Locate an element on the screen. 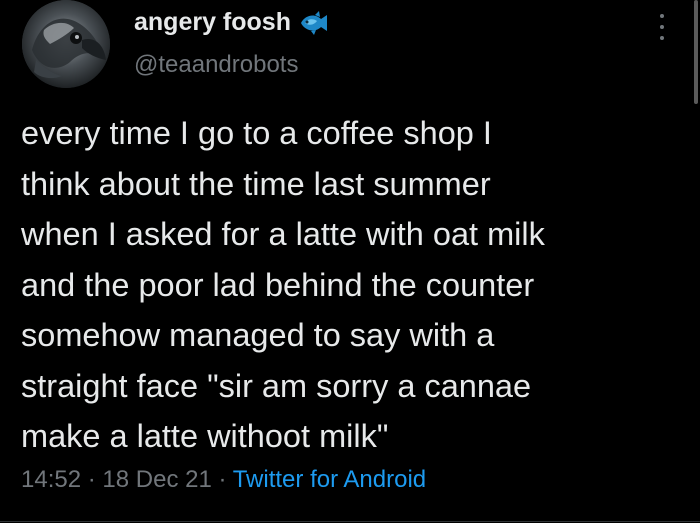 Image resolution: width=700 pixels, height=523 pixels. betta-fish-avatar-icon is located at coordinates (66, 44).